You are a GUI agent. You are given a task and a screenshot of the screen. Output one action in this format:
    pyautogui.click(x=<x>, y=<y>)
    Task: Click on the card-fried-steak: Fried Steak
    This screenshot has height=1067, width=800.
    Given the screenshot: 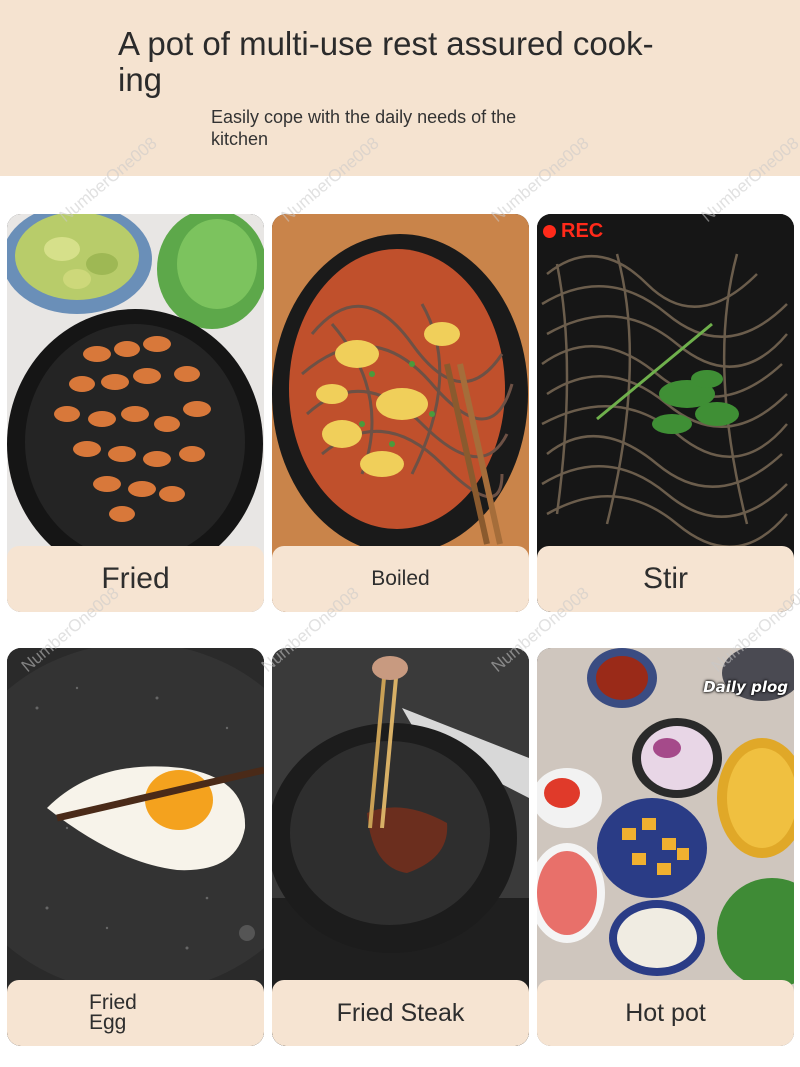 What is the action you would take?
    pyautogui.click(x=400, y=847)
    